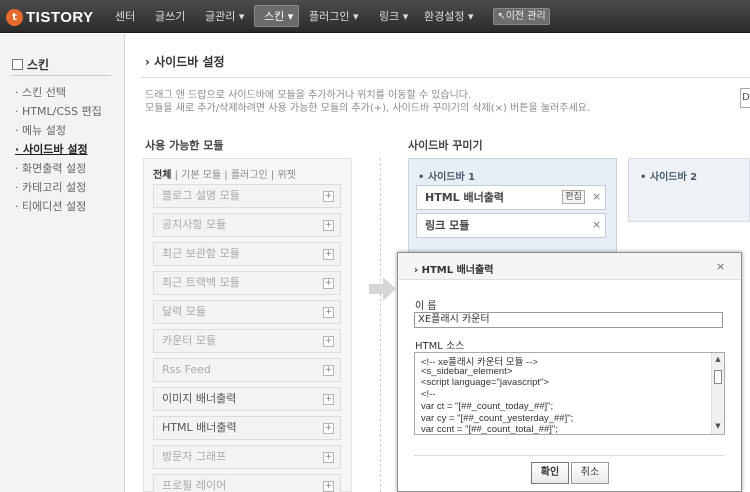 The width and height of the screenshot is (750, 492). I want to click on sidebar-item-skin-select: · 스킨 선택, so click(40, 92).